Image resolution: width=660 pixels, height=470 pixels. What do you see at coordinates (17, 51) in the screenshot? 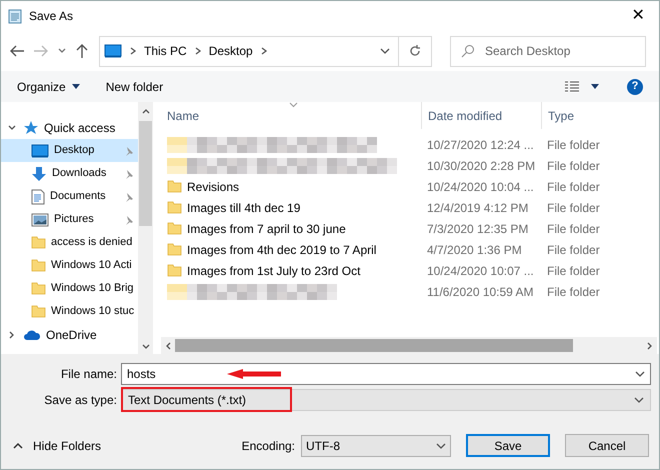
I see `back-button` at bounding box center [17, 51].